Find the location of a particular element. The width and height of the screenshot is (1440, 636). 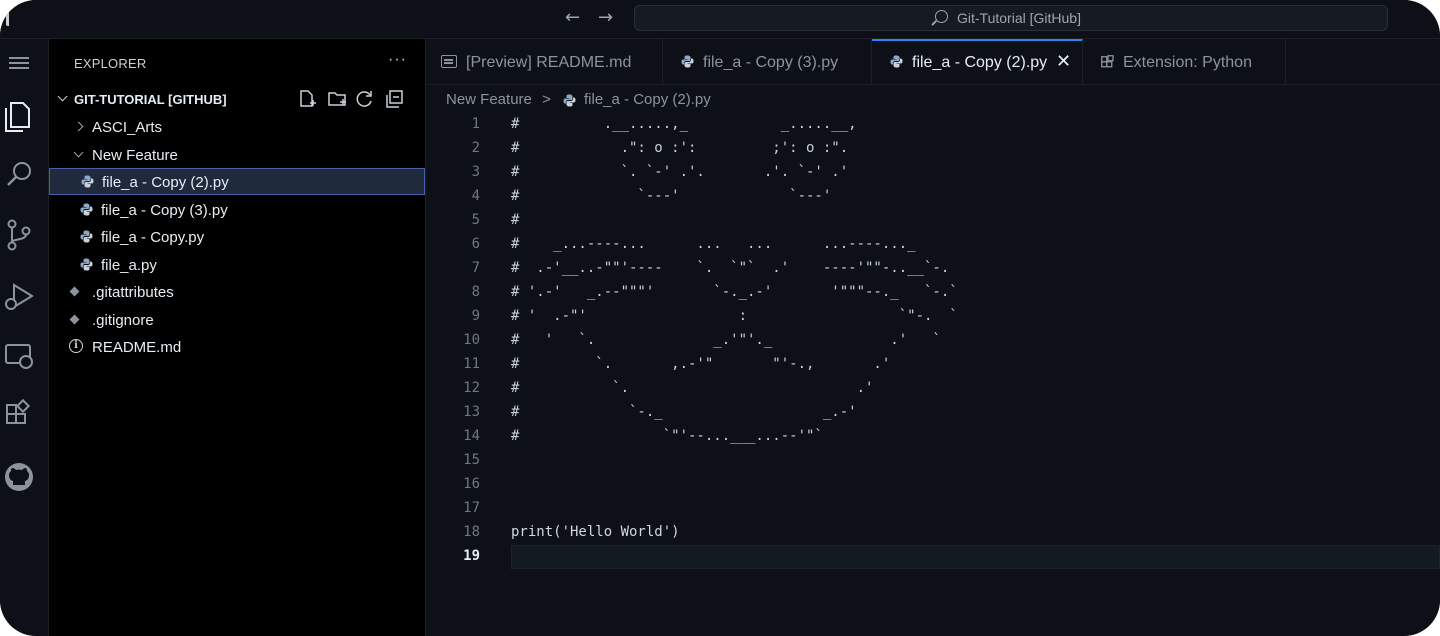

line-content: # `---' `---' is located at coordinates (671, 196).